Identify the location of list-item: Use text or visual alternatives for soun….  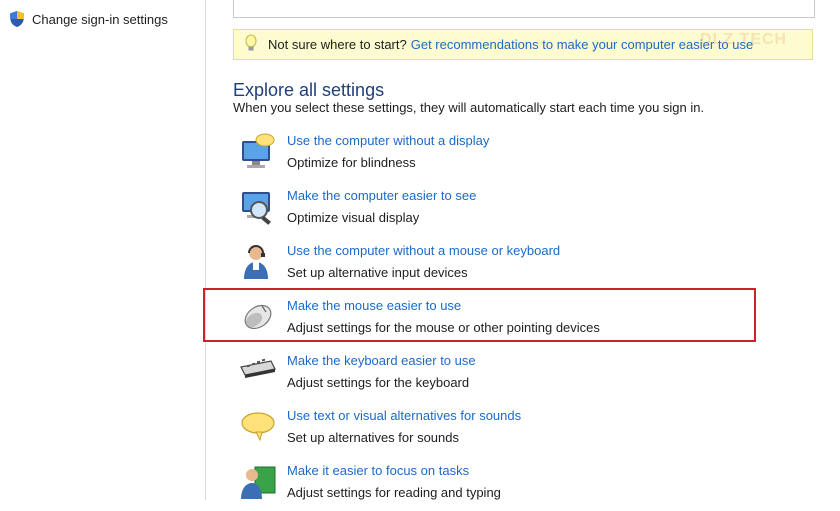
(498, 432).